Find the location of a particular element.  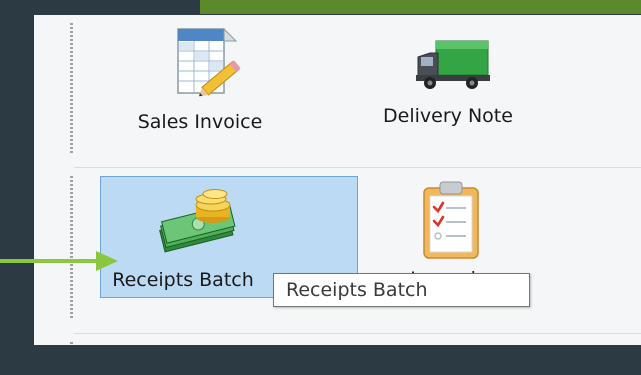

delivery-truck-icon is located at coordinates (453, 64).